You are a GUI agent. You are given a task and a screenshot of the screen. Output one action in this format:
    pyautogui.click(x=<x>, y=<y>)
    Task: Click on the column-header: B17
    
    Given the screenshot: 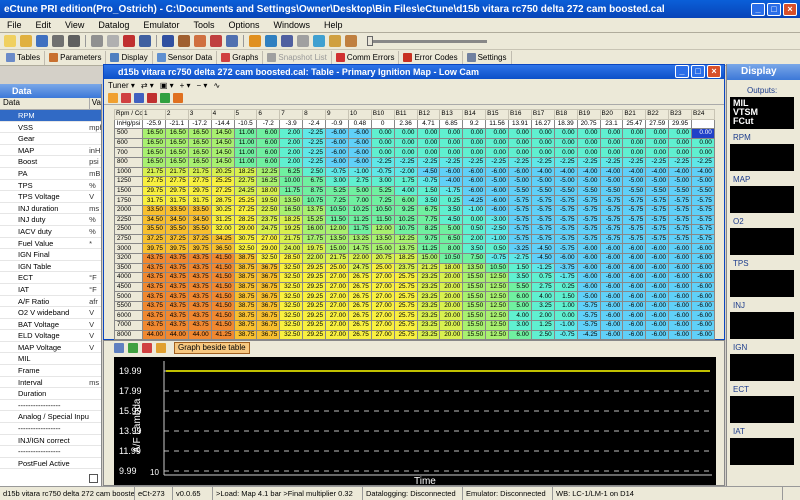 What is the action you would take?
    pyautogui.click(x=542, y=114)
    